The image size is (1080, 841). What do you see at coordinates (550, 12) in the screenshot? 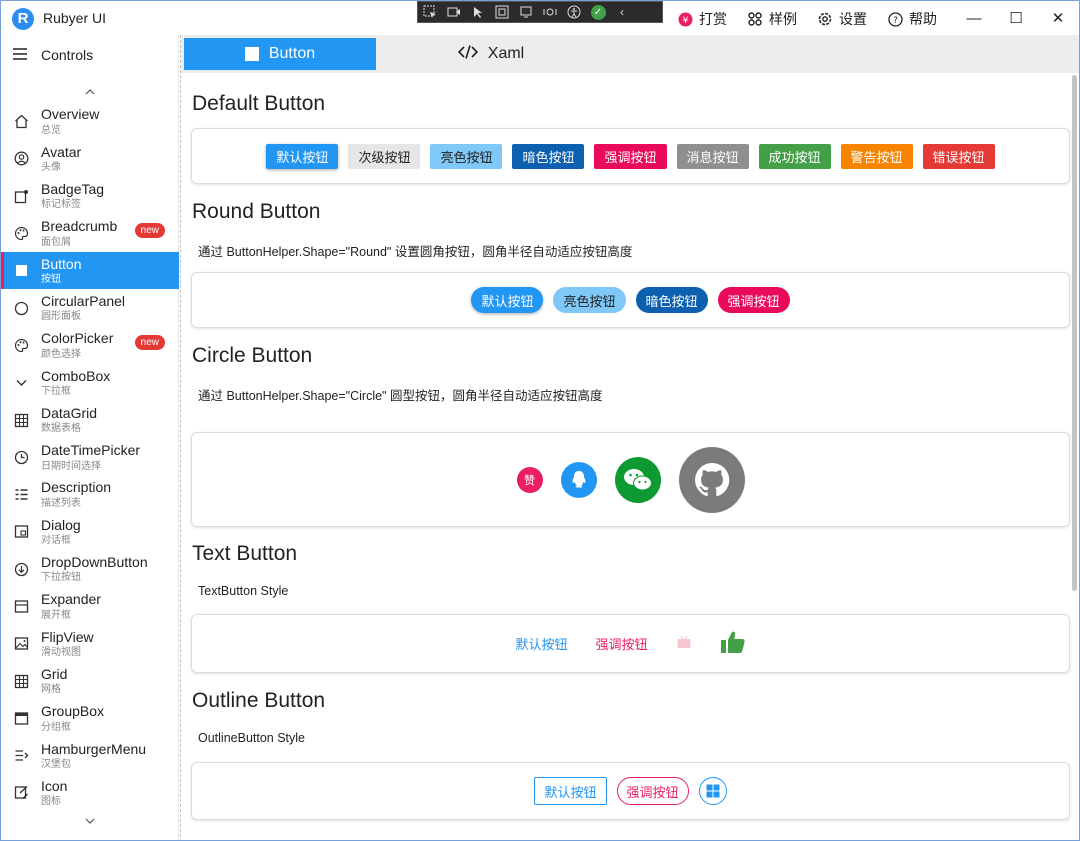
I see `hot-reload-icon` at bounding box center [550, 12].